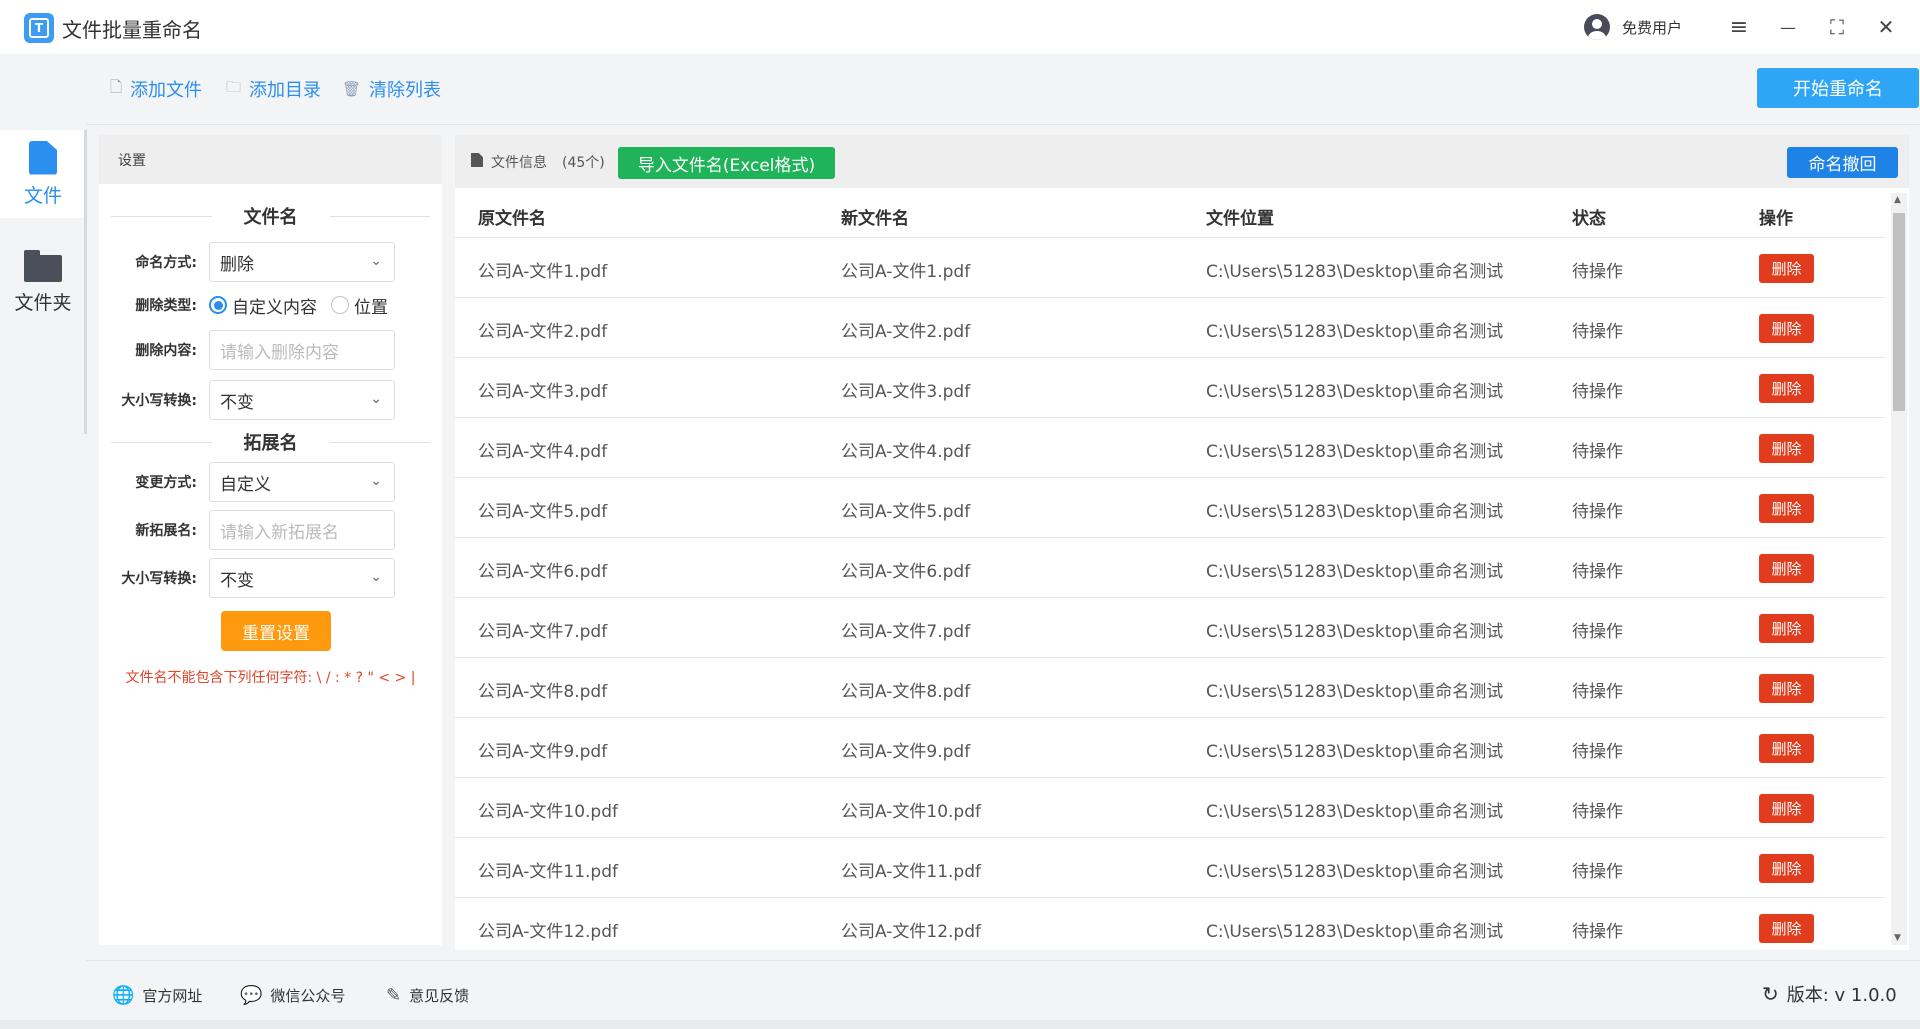  Describe the element at coordinates (543, 392) in the screenshot. I see `cell-original-name: 公司A-文件3.pdf` at that location.